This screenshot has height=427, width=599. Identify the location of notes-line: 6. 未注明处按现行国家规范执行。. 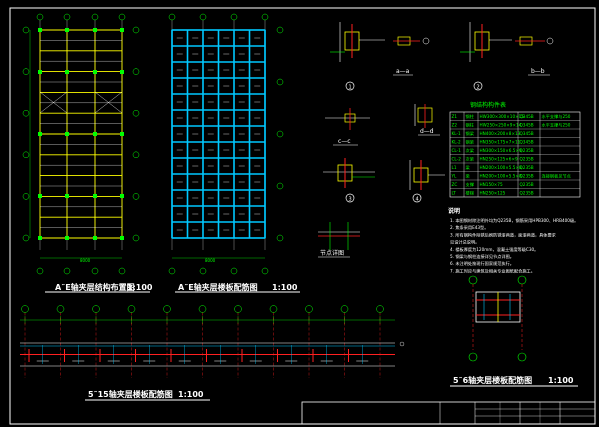
(482, 263).